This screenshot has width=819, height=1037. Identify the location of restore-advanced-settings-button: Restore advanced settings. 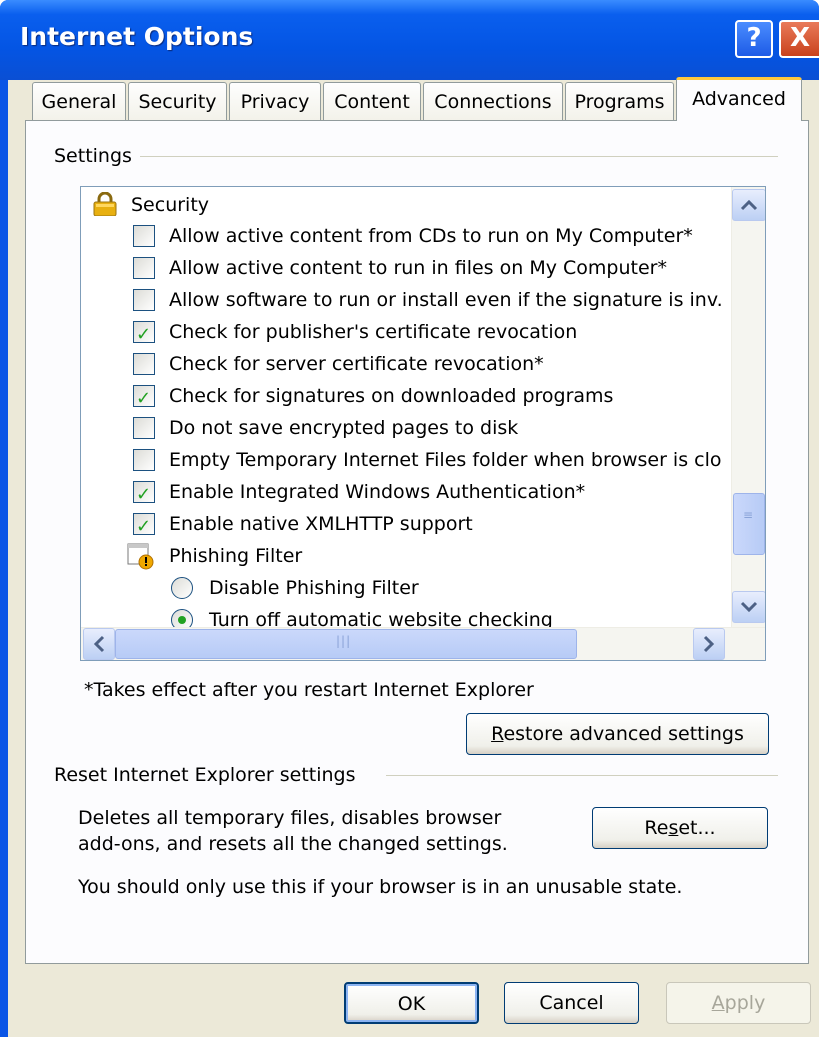
(617, 734).